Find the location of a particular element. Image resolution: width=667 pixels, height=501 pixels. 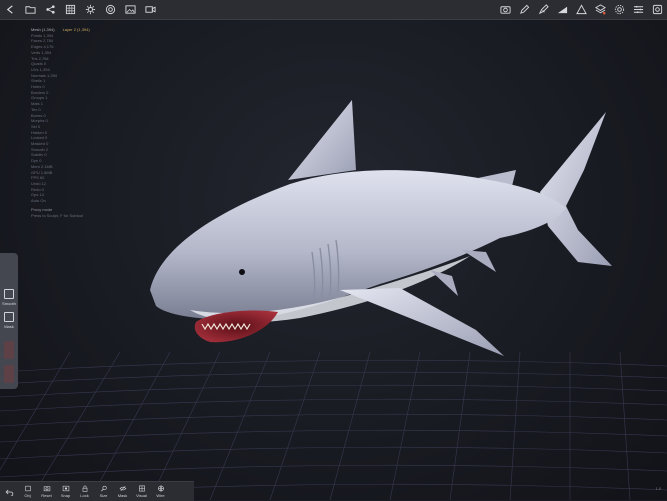

settings-icon is located at coordinates (619, 9).